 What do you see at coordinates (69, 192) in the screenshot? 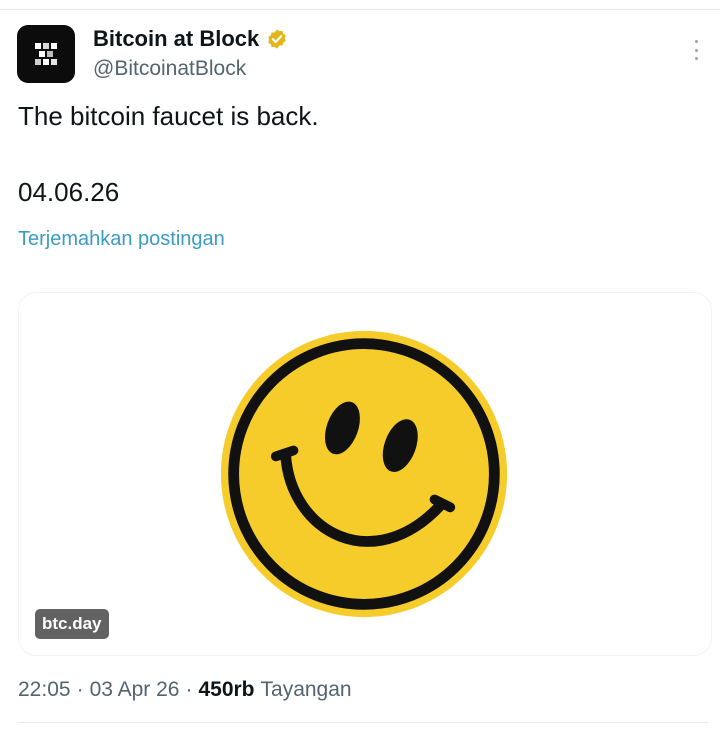
I see `tweet-date-text: 04.06.26` at bounding box center [69, 192].